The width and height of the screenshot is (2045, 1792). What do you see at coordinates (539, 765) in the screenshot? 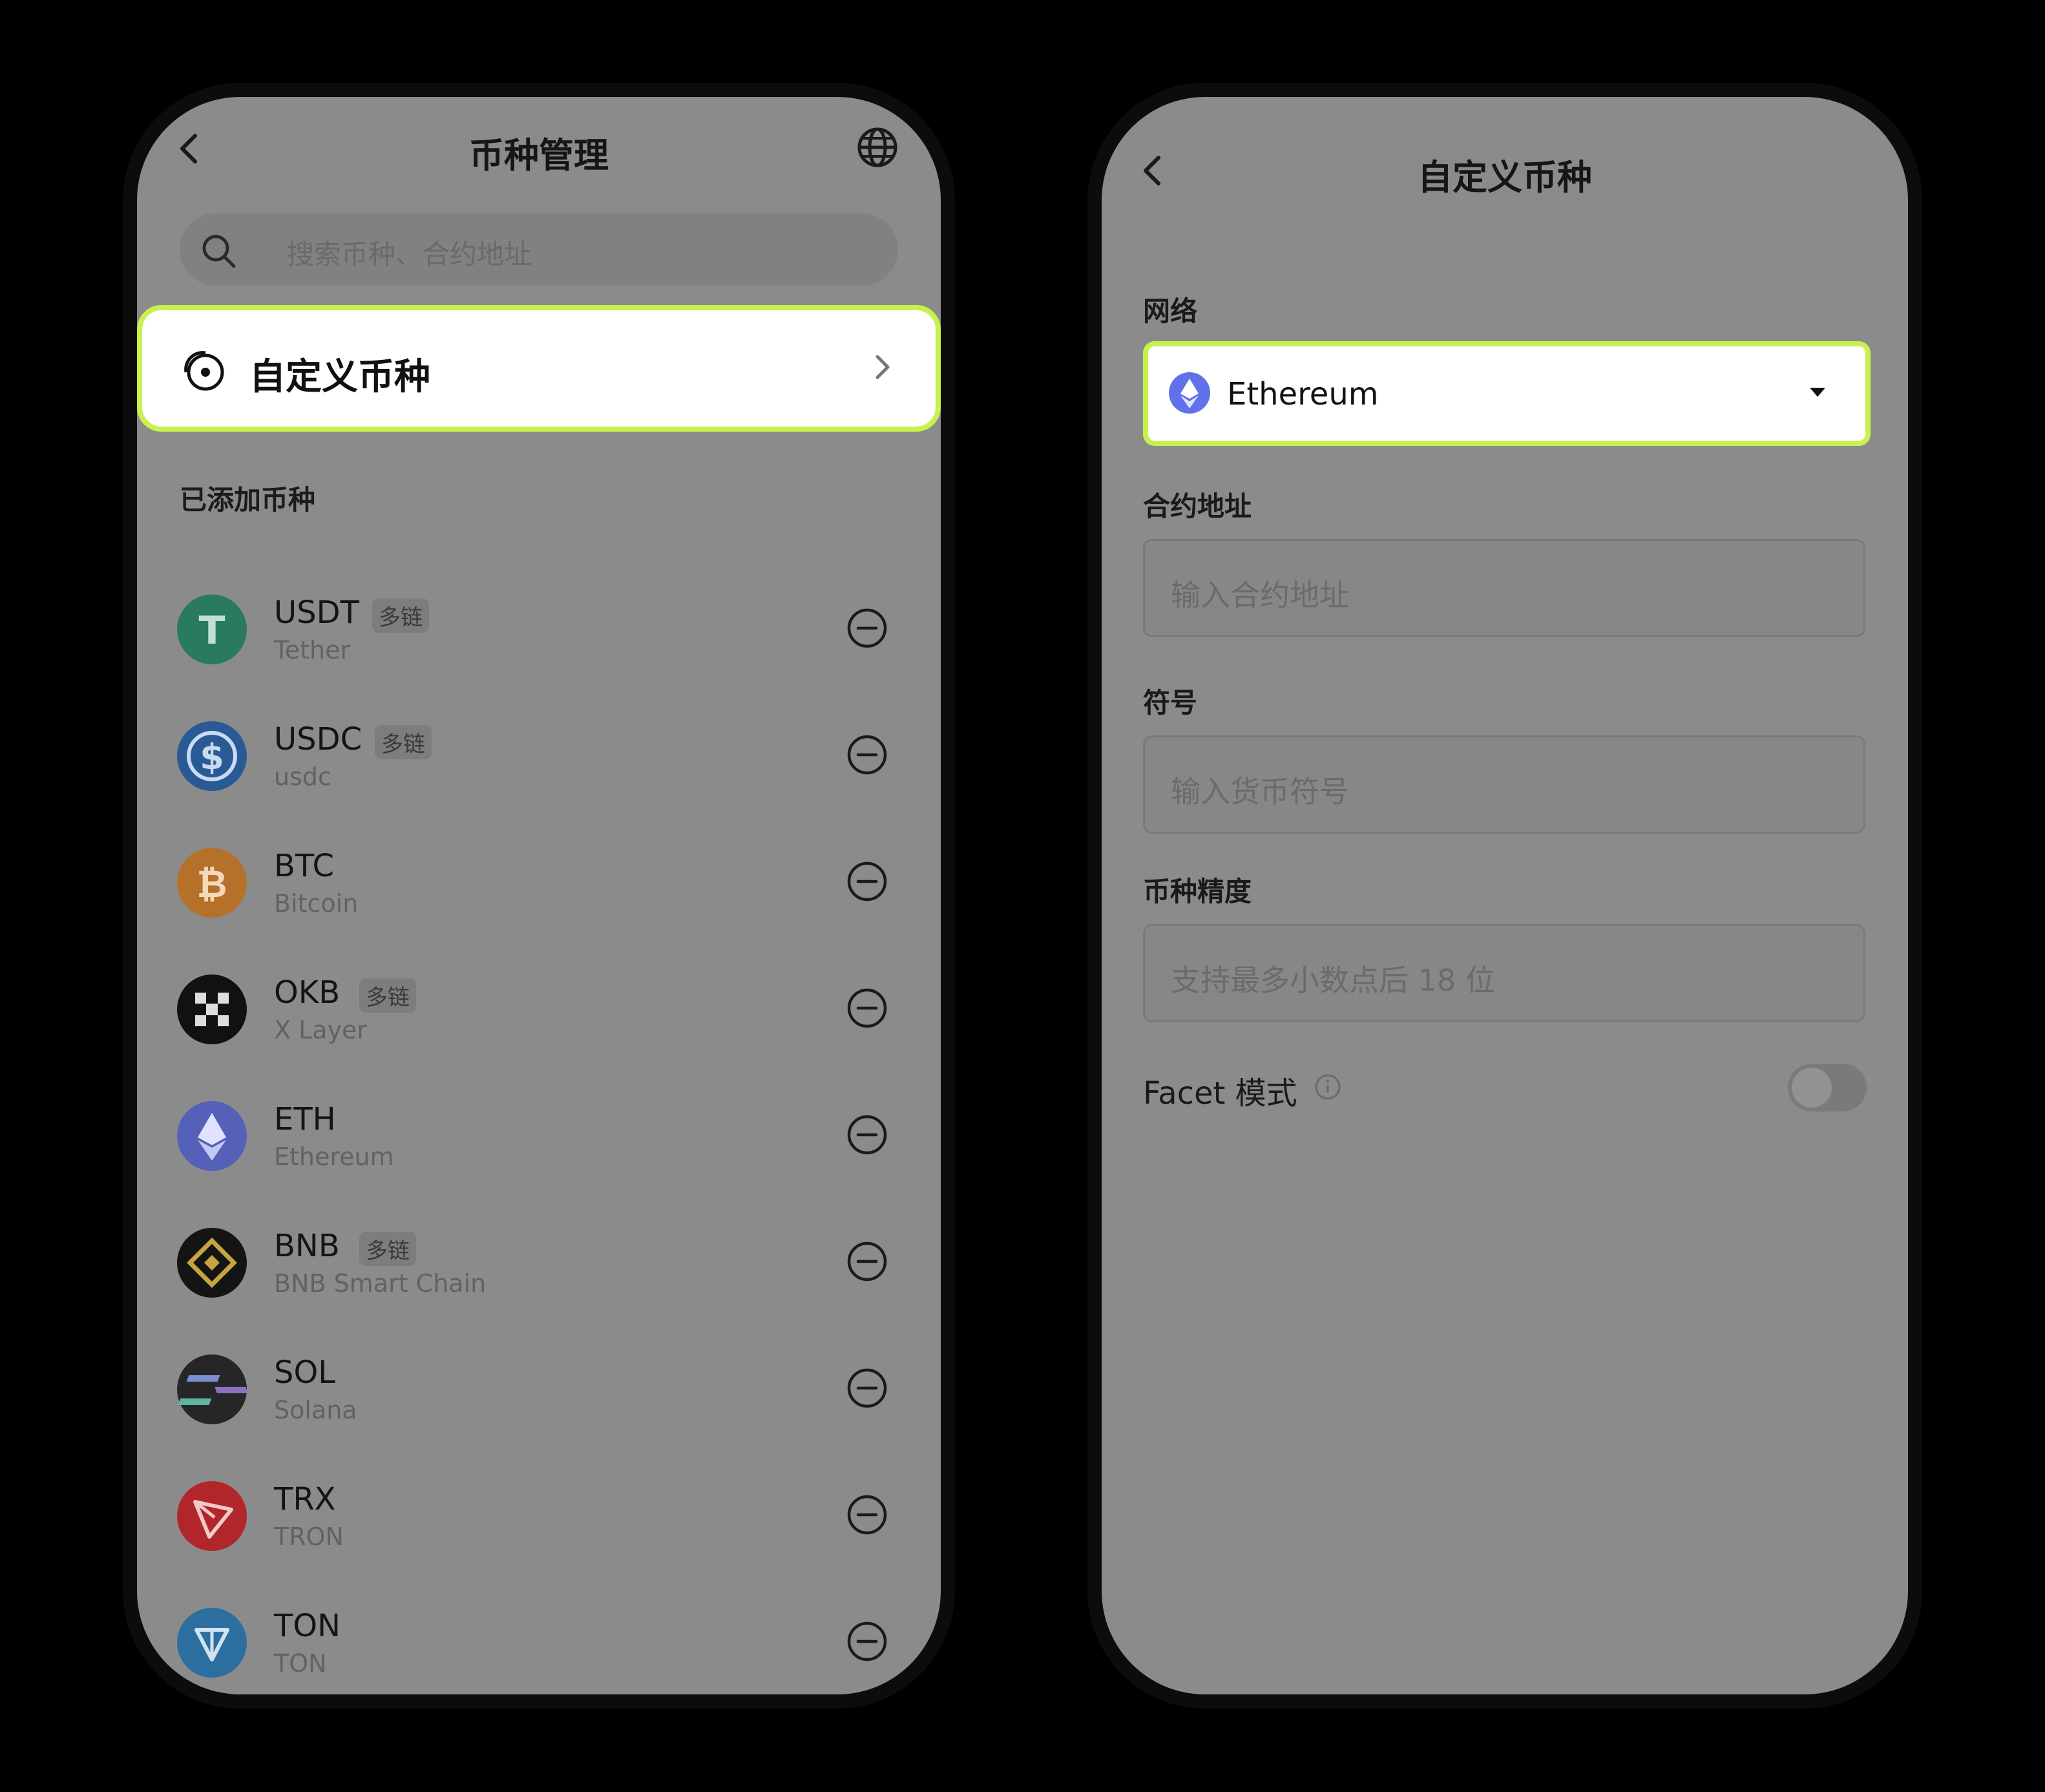
I see `token-row-usdc: $ USDC 多链 usdc` at bounding box center [539, 765].